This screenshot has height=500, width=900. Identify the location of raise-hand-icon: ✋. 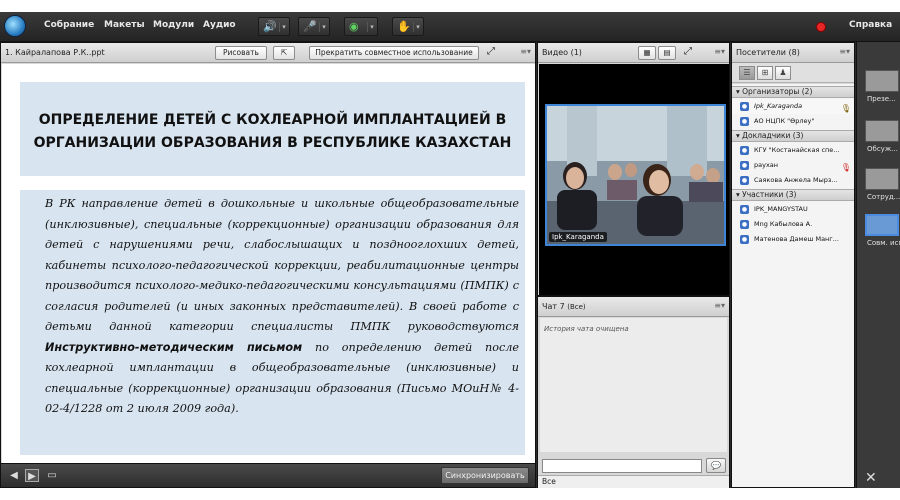
(404, 26).